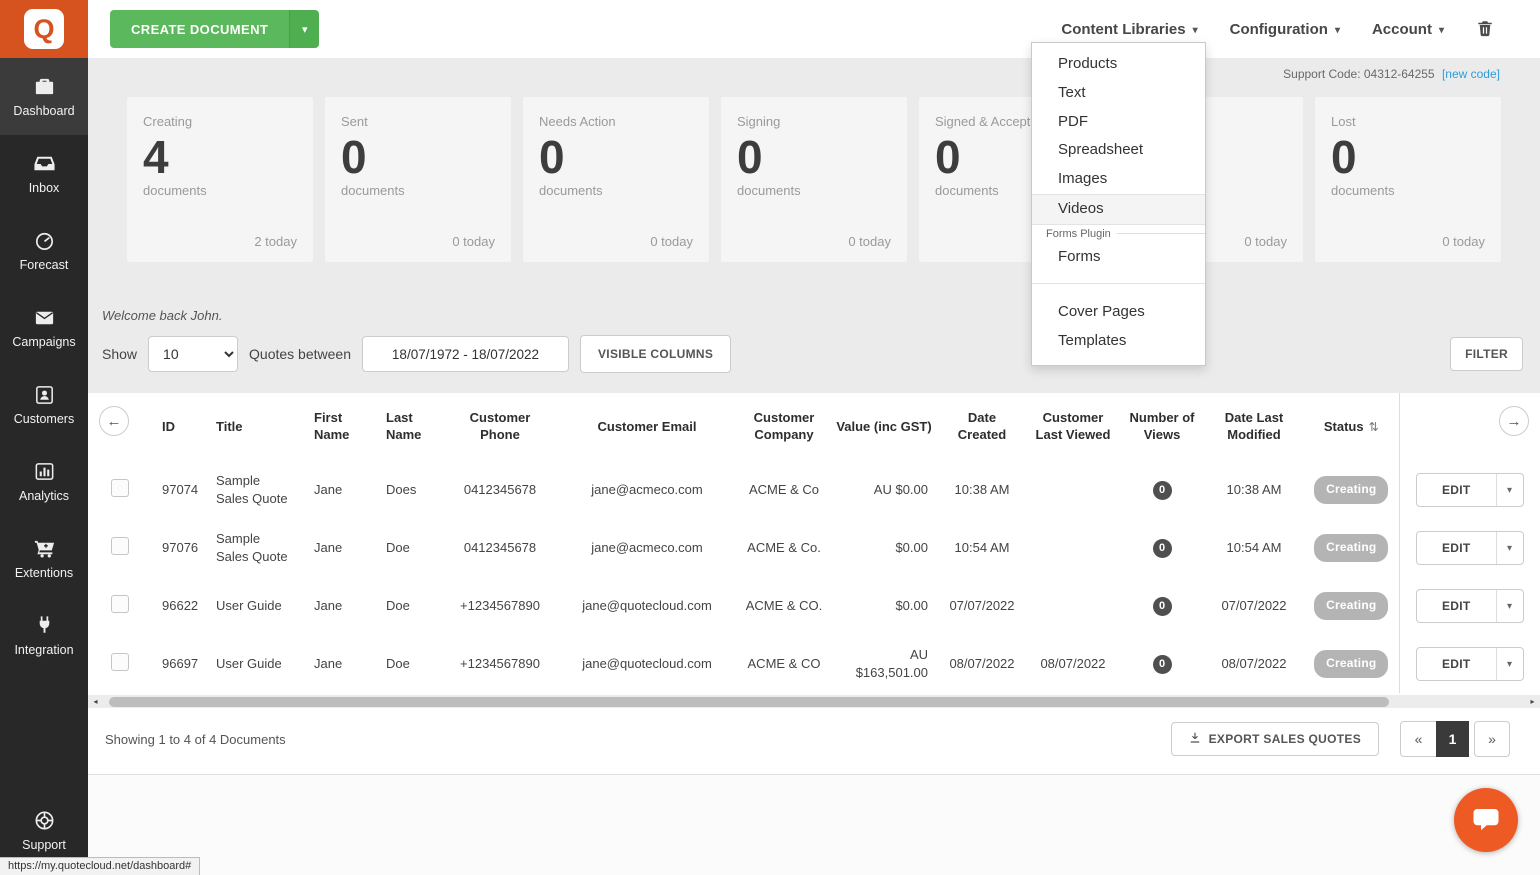 Image resolution: width=1540 pixels, height=875 pixels. I want to click on sort-icon: ⇅, so click(1374, 427).